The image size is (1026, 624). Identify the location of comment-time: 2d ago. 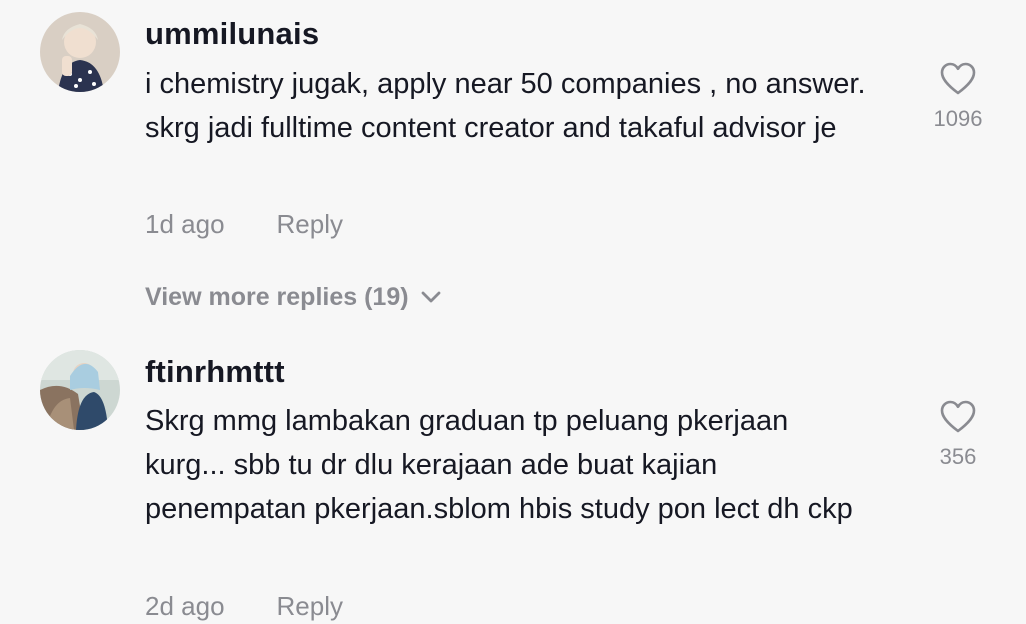
(185, 606).